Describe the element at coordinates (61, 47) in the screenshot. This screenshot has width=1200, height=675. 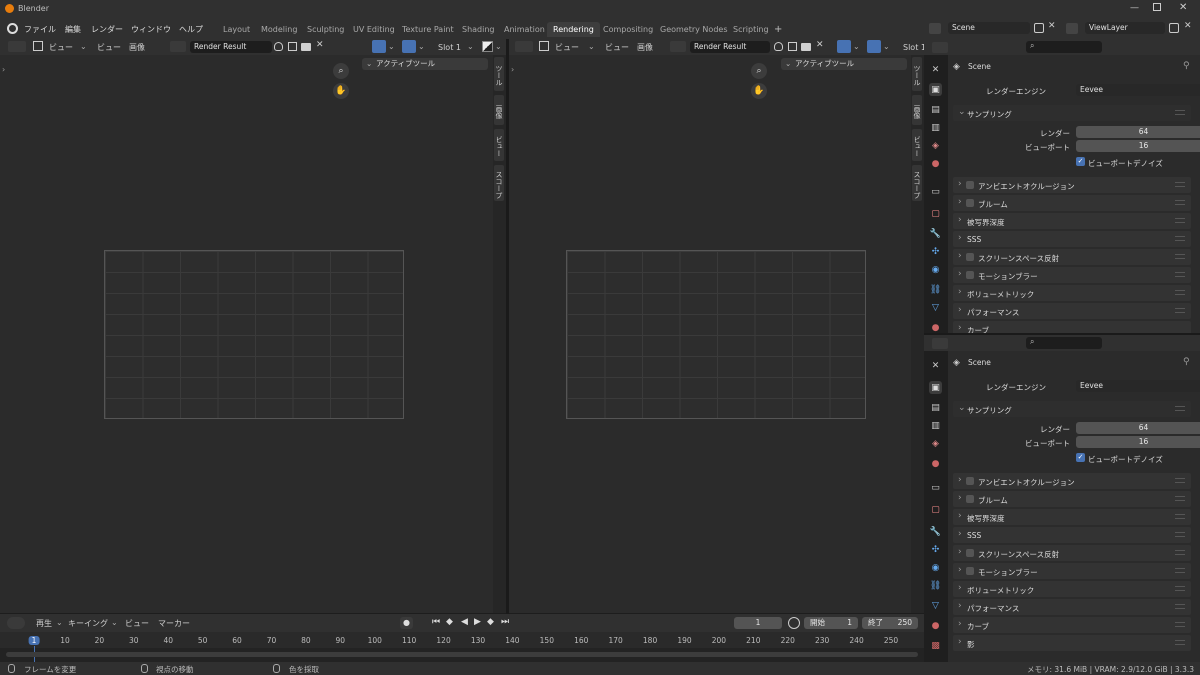
I see `view-menu-left: ビュー` at that location.